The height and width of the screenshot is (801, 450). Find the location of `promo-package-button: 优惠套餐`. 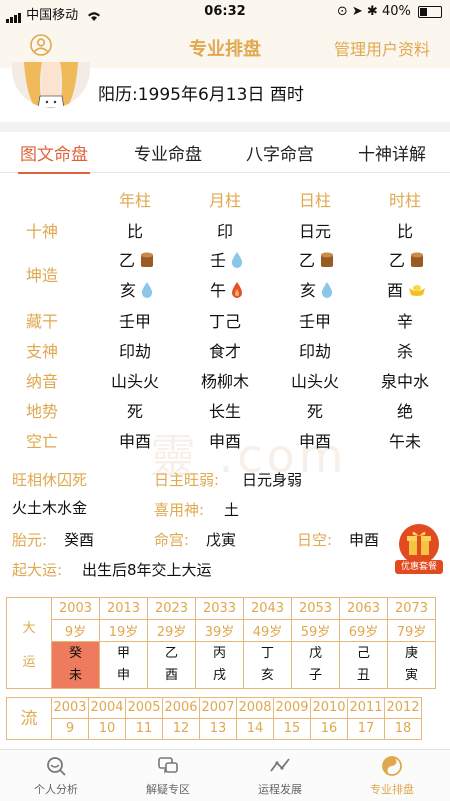

promo-package-button: 优惠套餐 is located at coordinates (419, 550).